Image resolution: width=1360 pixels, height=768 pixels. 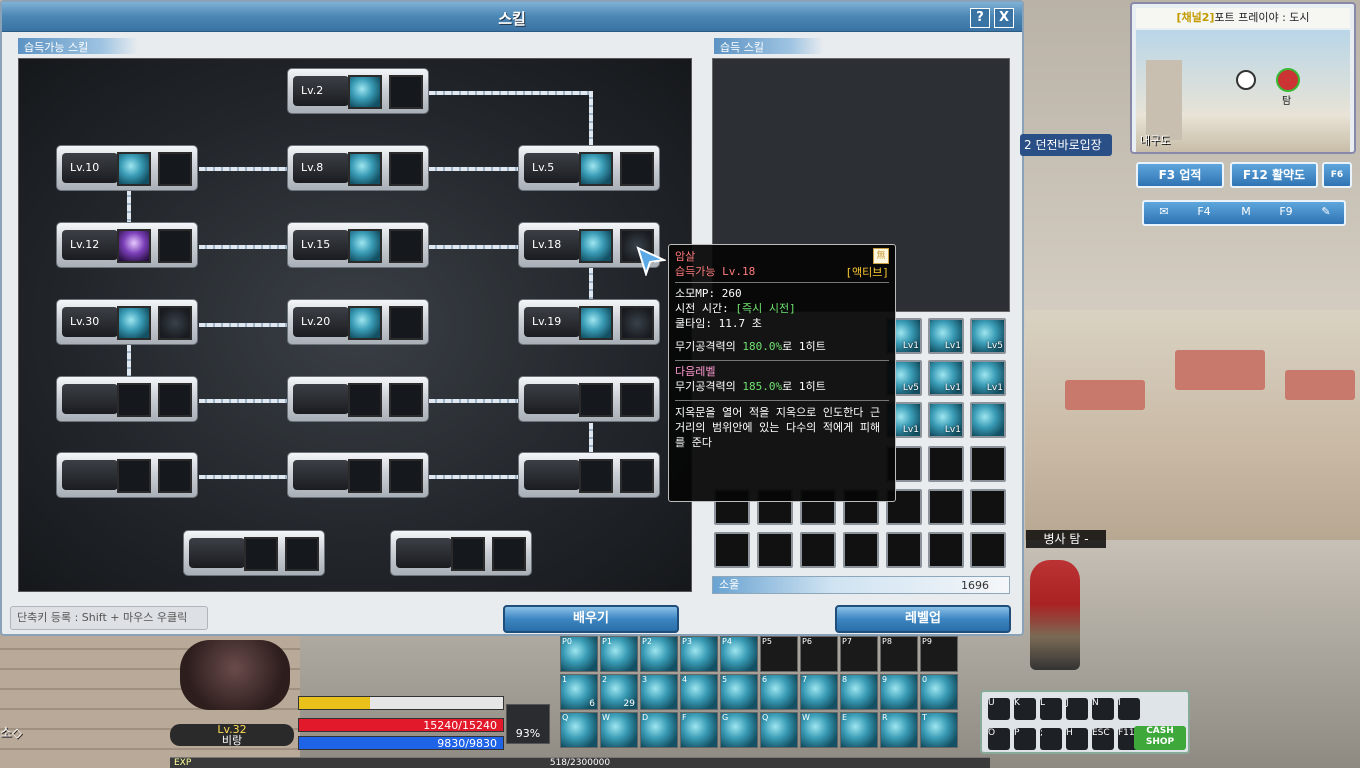 What do you see at coordinates (619, 654) in the screenshot?
I see `quickslot: P1` at bounding box center [619, 654].